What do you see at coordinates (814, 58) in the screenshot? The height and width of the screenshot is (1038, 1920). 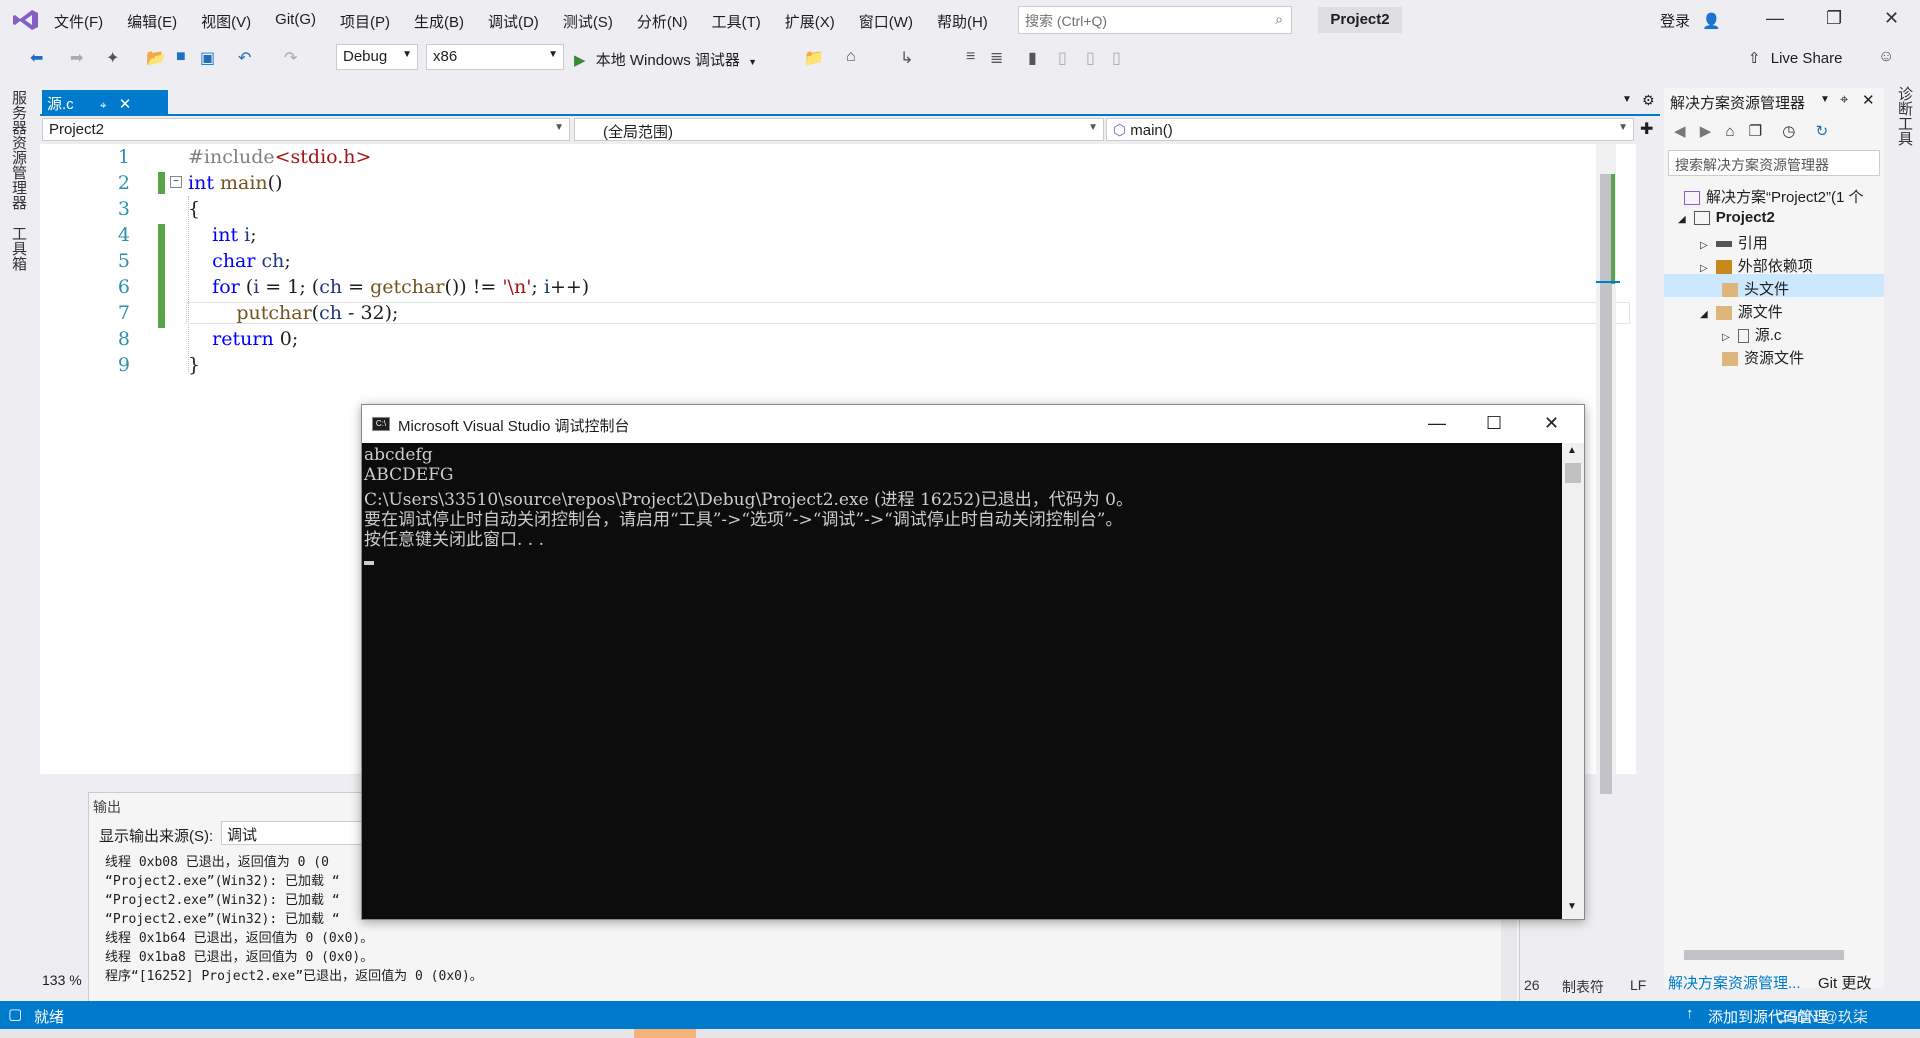 I see `browse-icon: 📁` at bounding box center [814, 58].